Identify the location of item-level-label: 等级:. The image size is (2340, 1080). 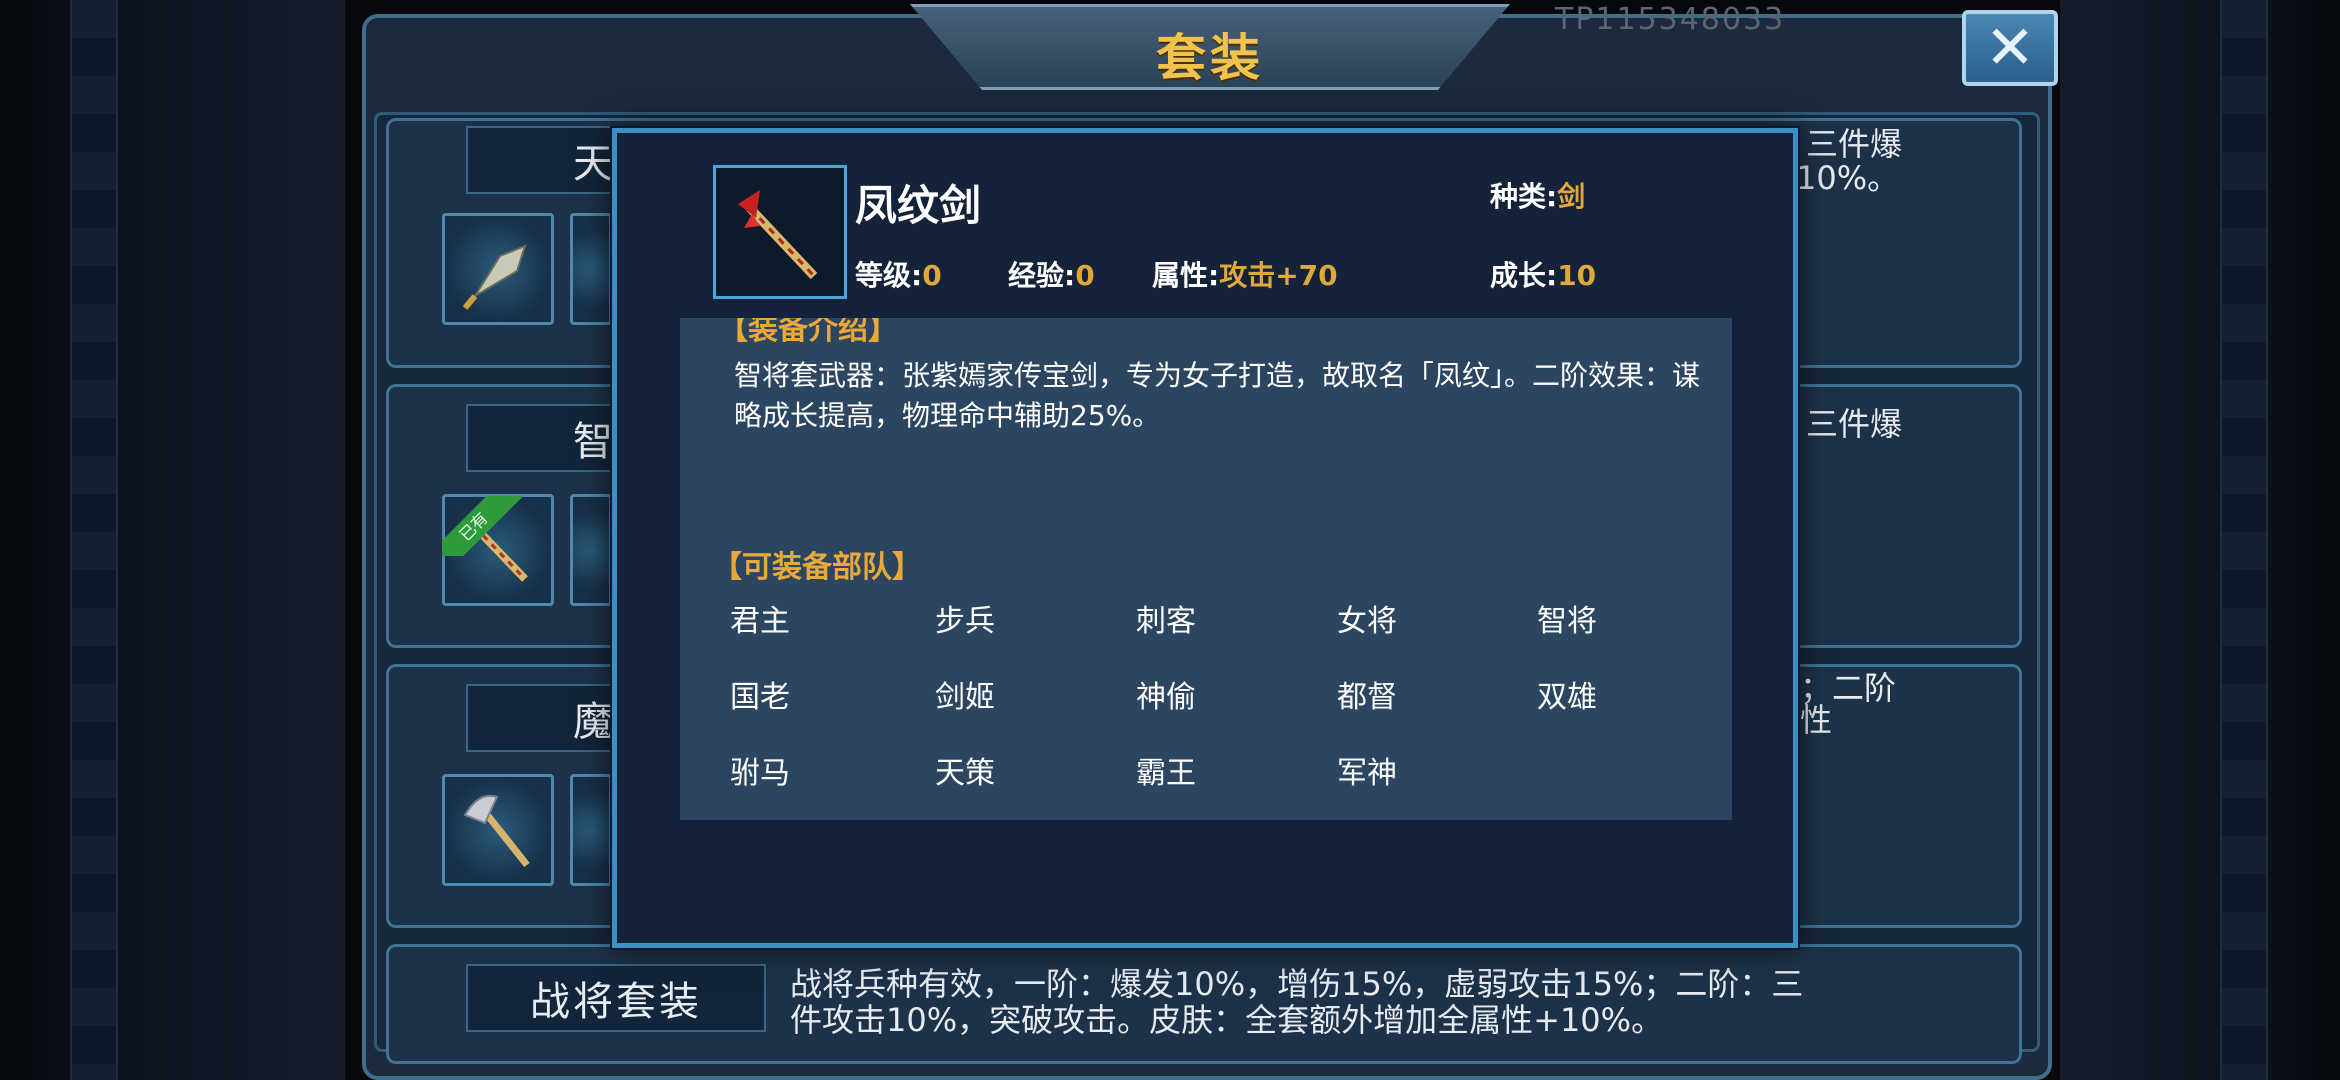
(889, 275).